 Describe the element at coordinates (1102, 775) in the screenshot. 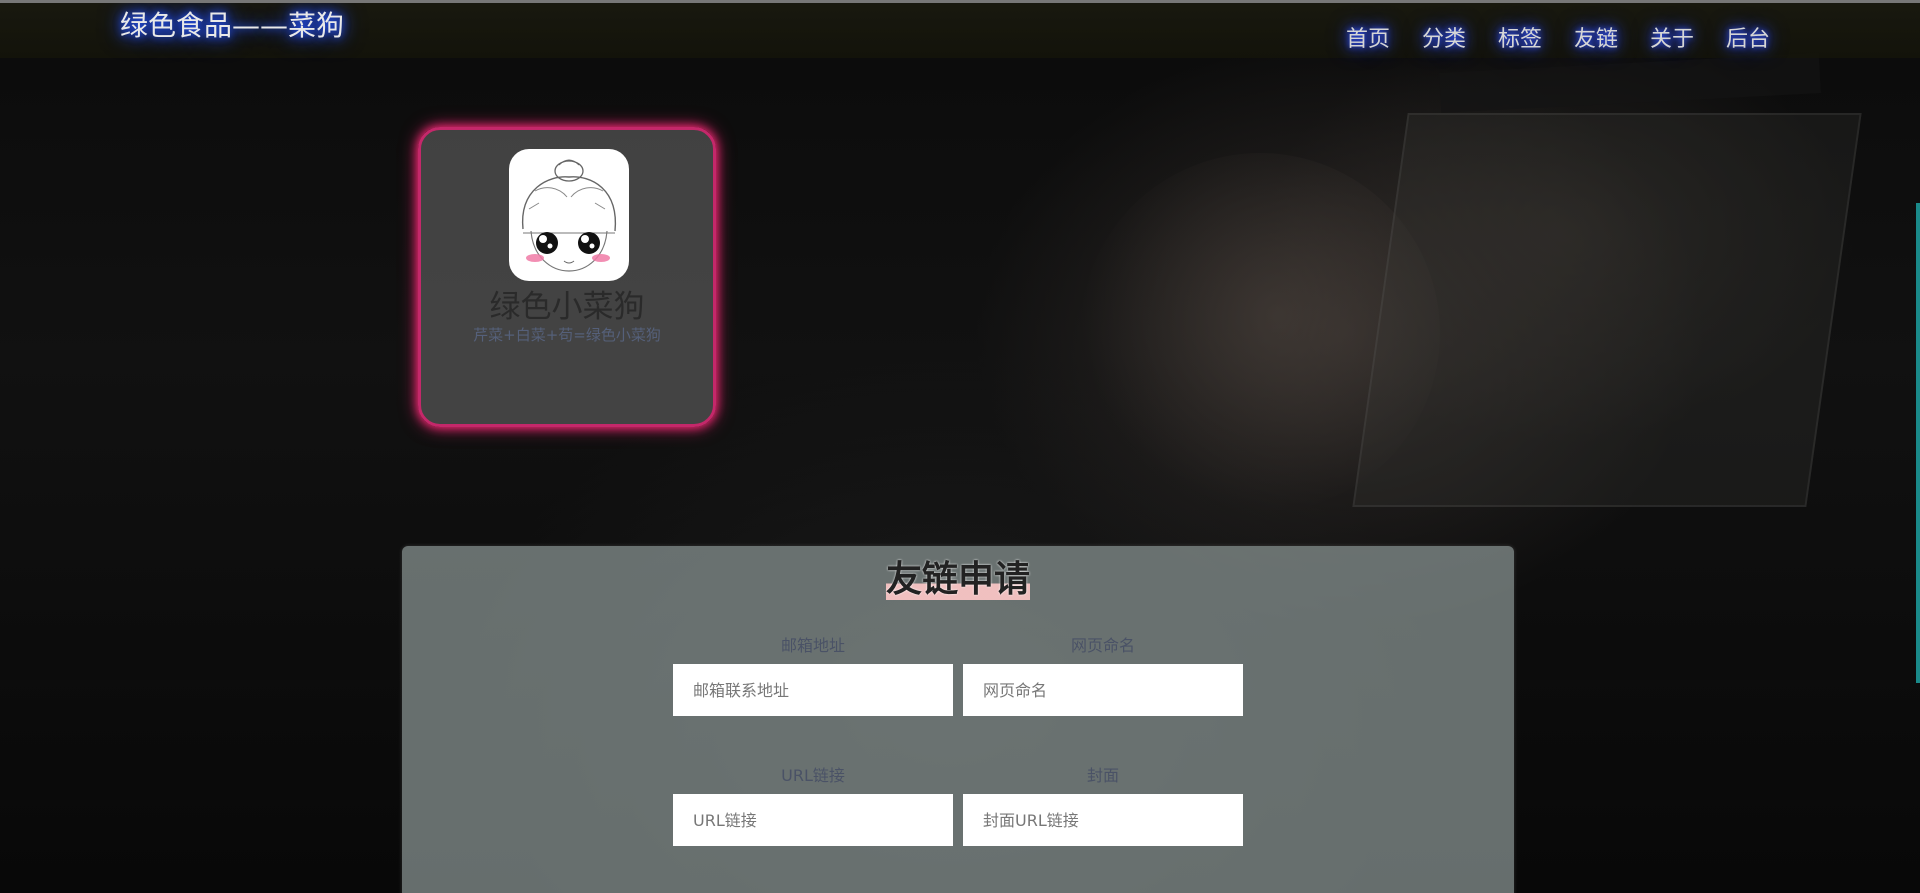

I see `cover-label: 封面` at that location.